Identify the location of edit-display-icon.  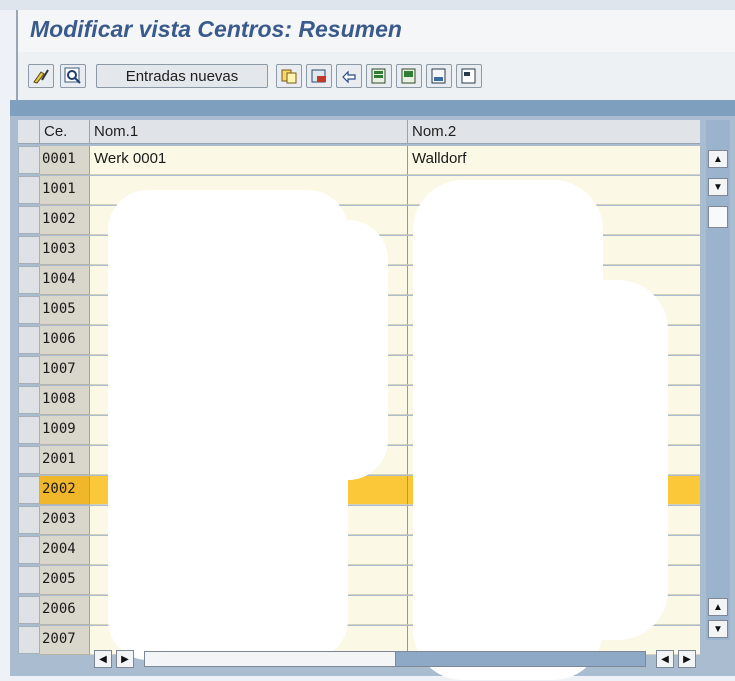
(41, 76).